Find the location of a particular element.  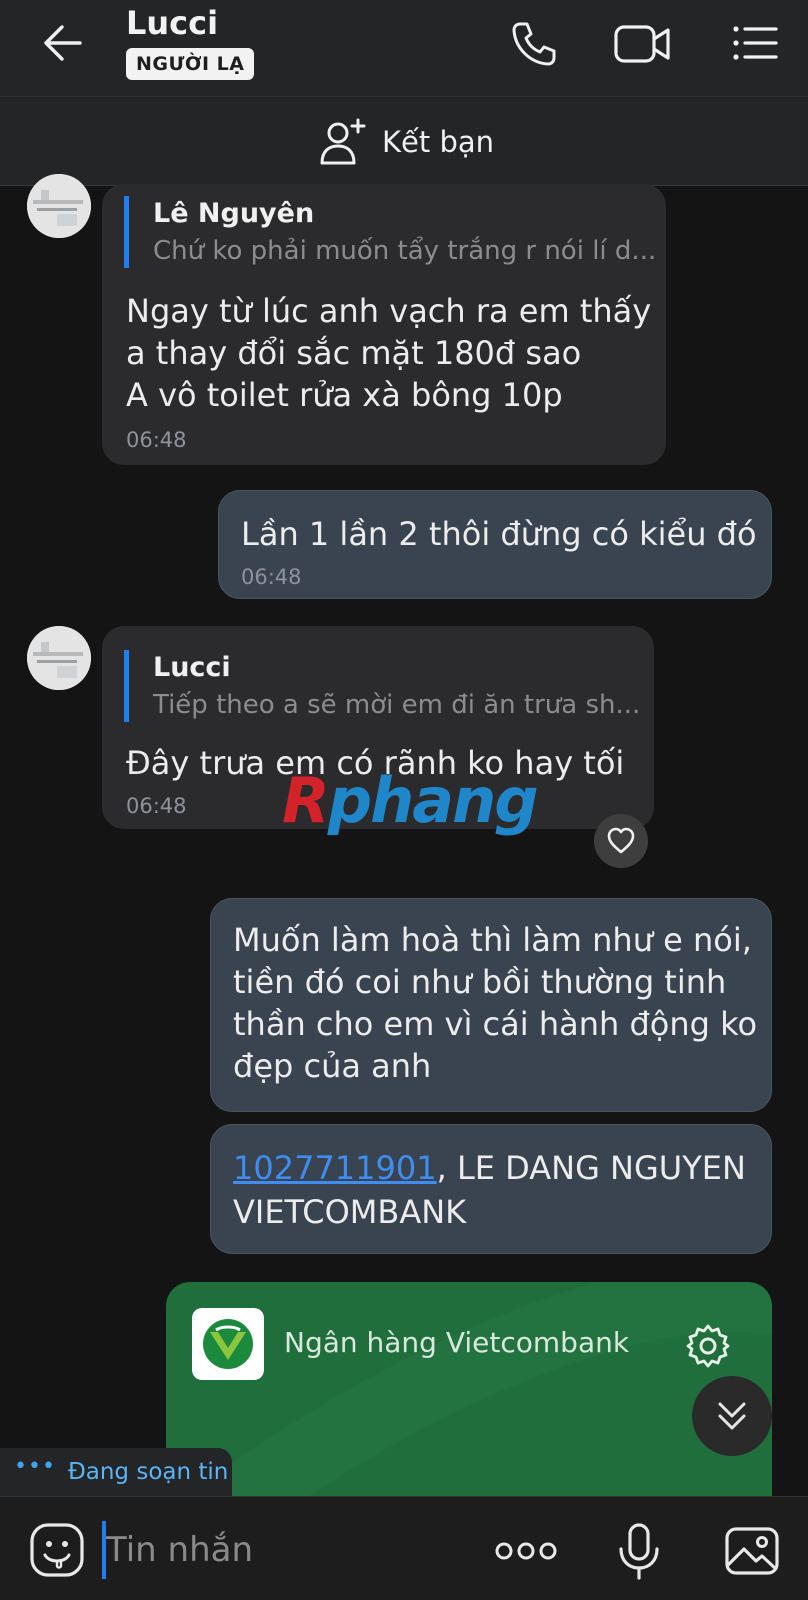

video-call-icon is located at coordinates (642, 44).